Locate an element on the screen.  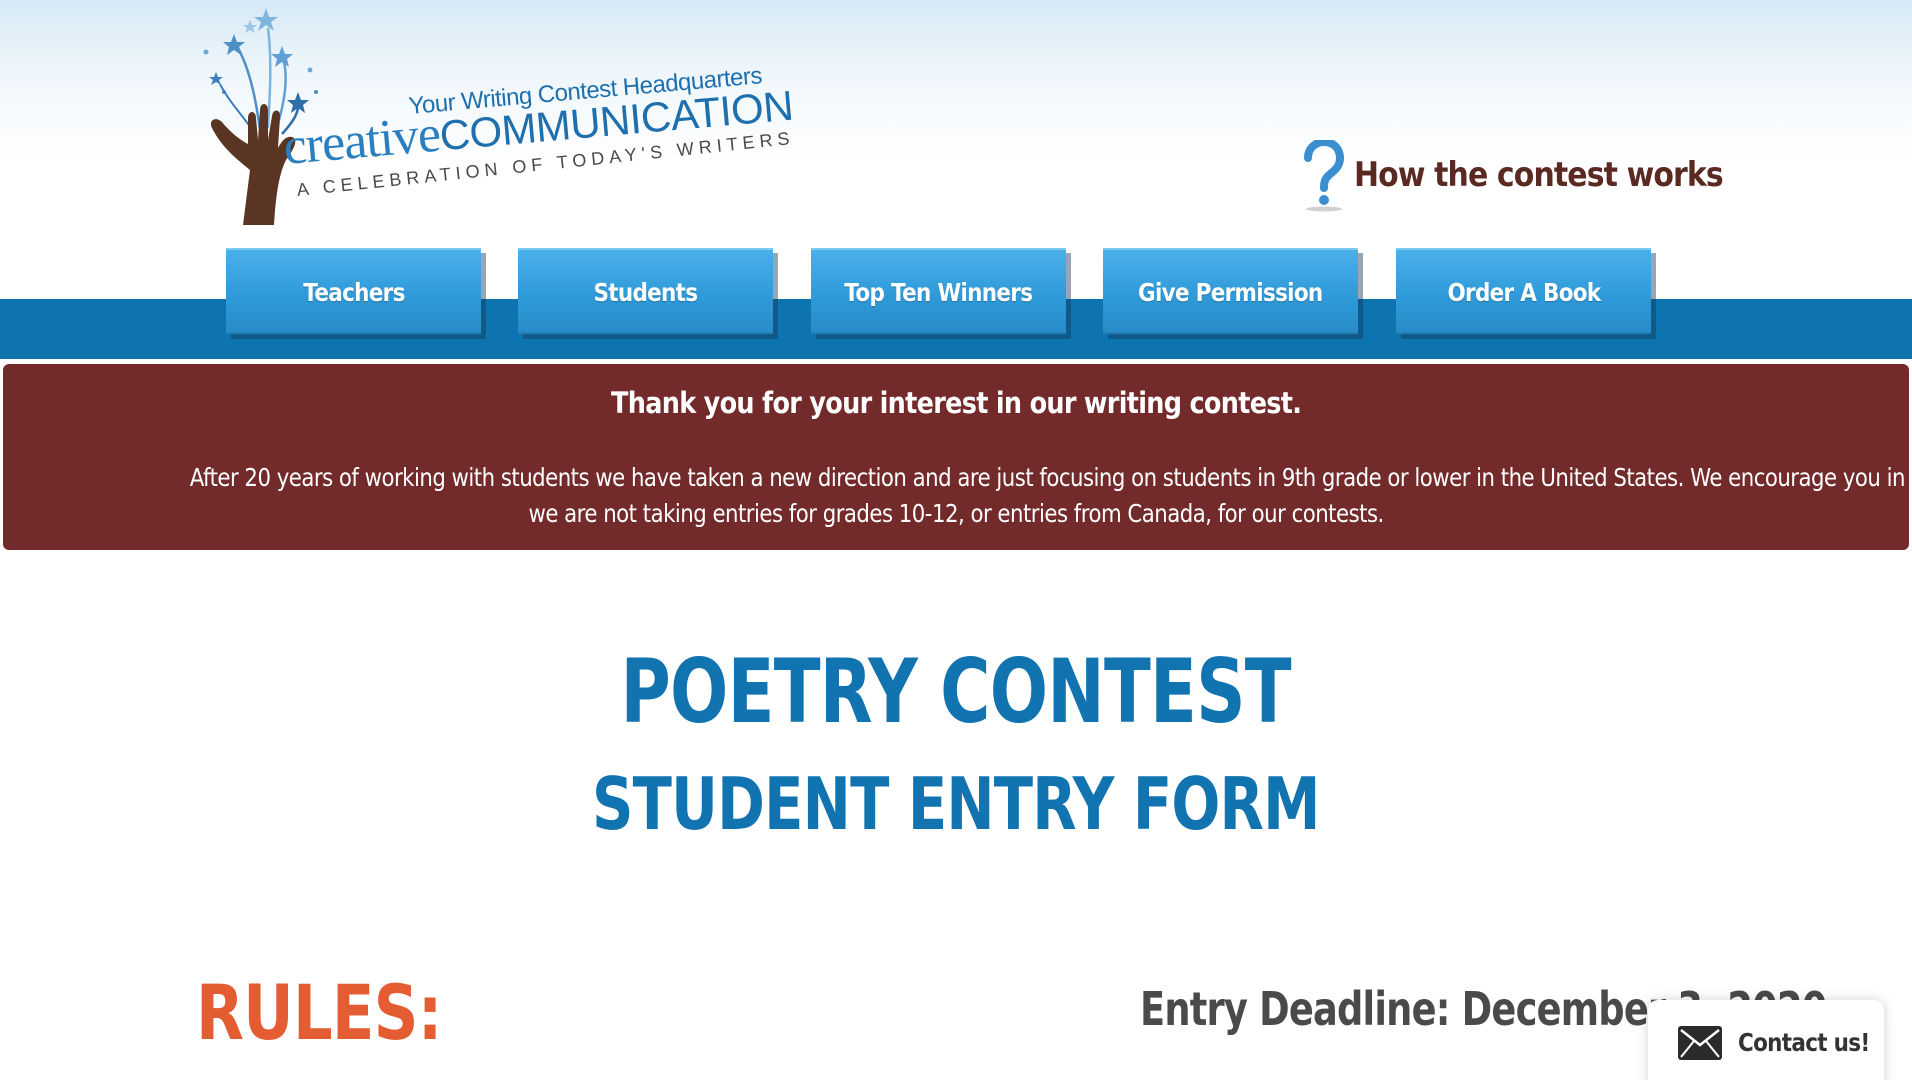
nav-students-button: Students is located at coordinates (645, 291).